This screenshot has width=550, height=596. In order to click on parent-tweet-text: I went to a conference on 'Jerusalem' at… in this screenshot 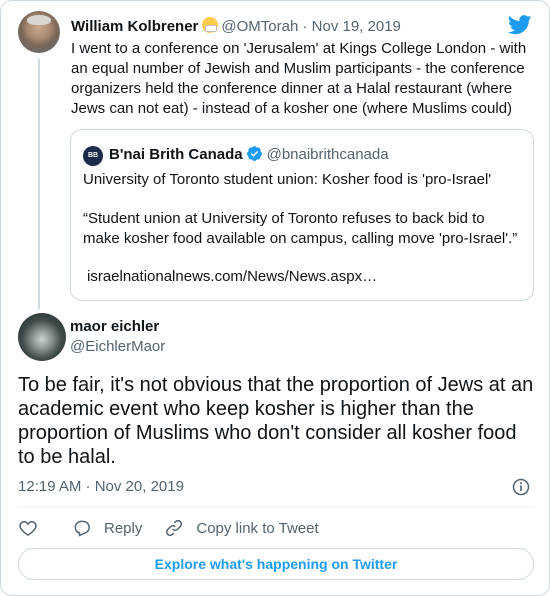, I will do `click(299, 78)`.